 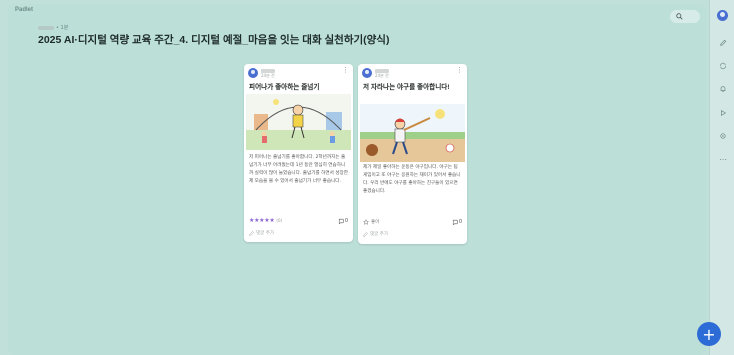 I want to click on post-image-baseball, so click(x=412, y=133).